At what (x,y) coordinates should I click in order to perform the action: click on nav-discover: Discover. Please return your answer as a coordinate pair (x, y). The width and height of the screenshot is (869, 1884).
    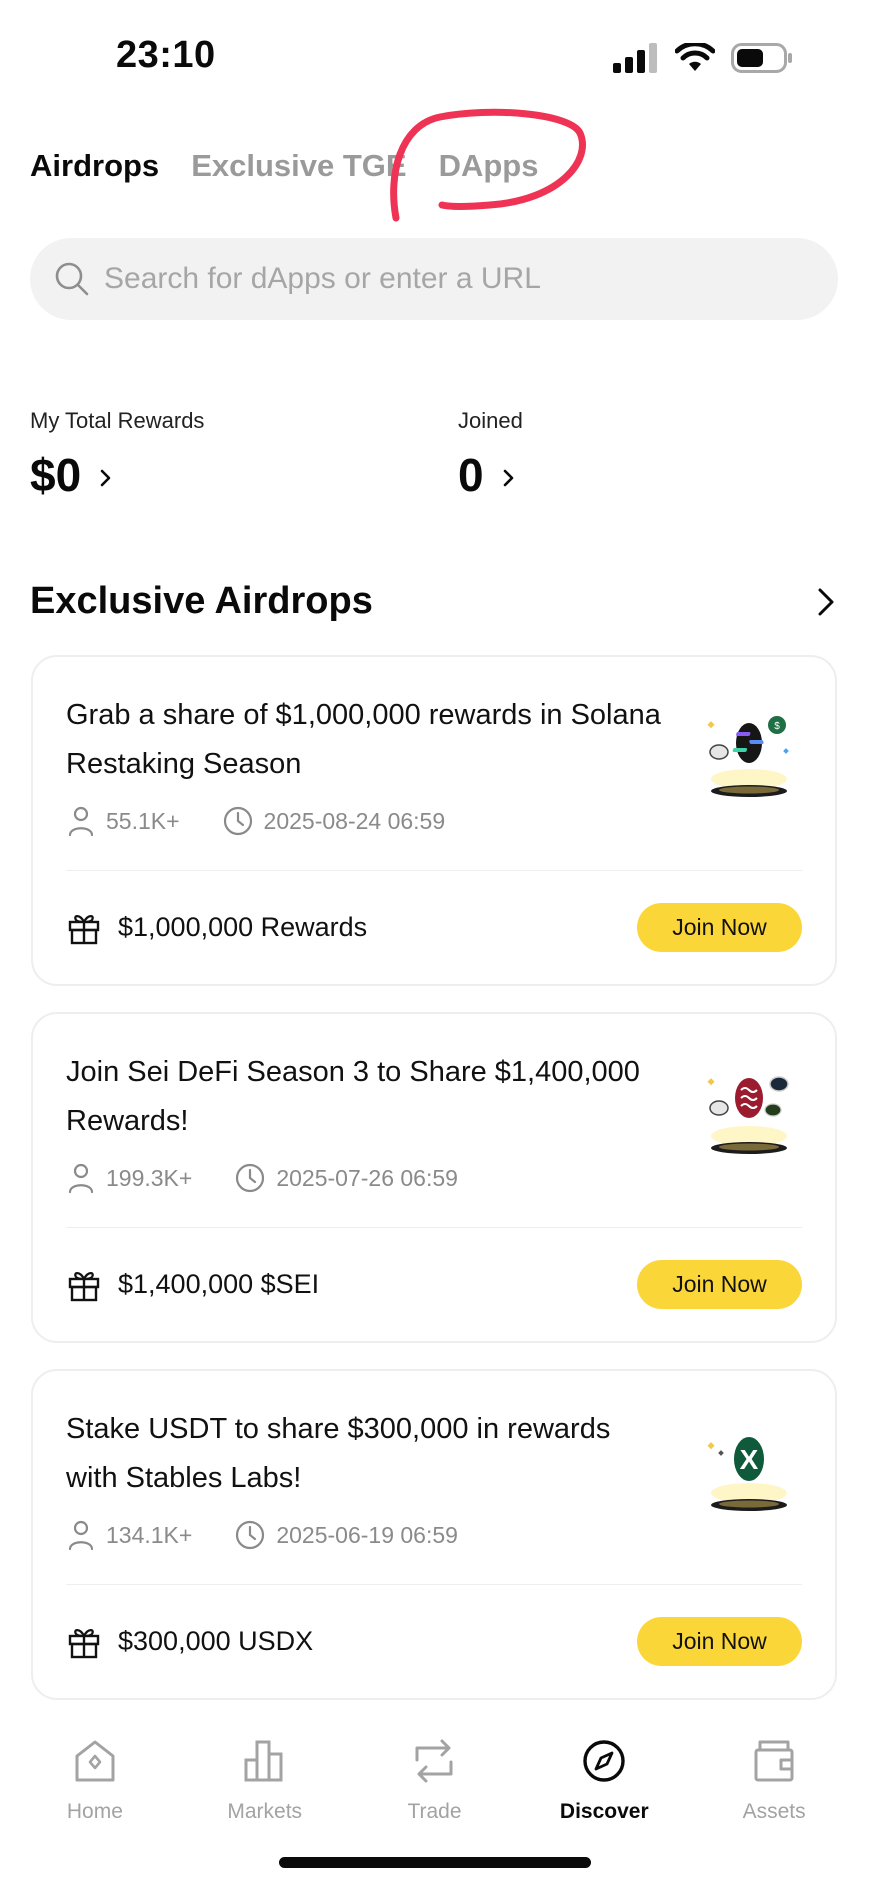
    Looking at the image, I should click on (604, 1775).